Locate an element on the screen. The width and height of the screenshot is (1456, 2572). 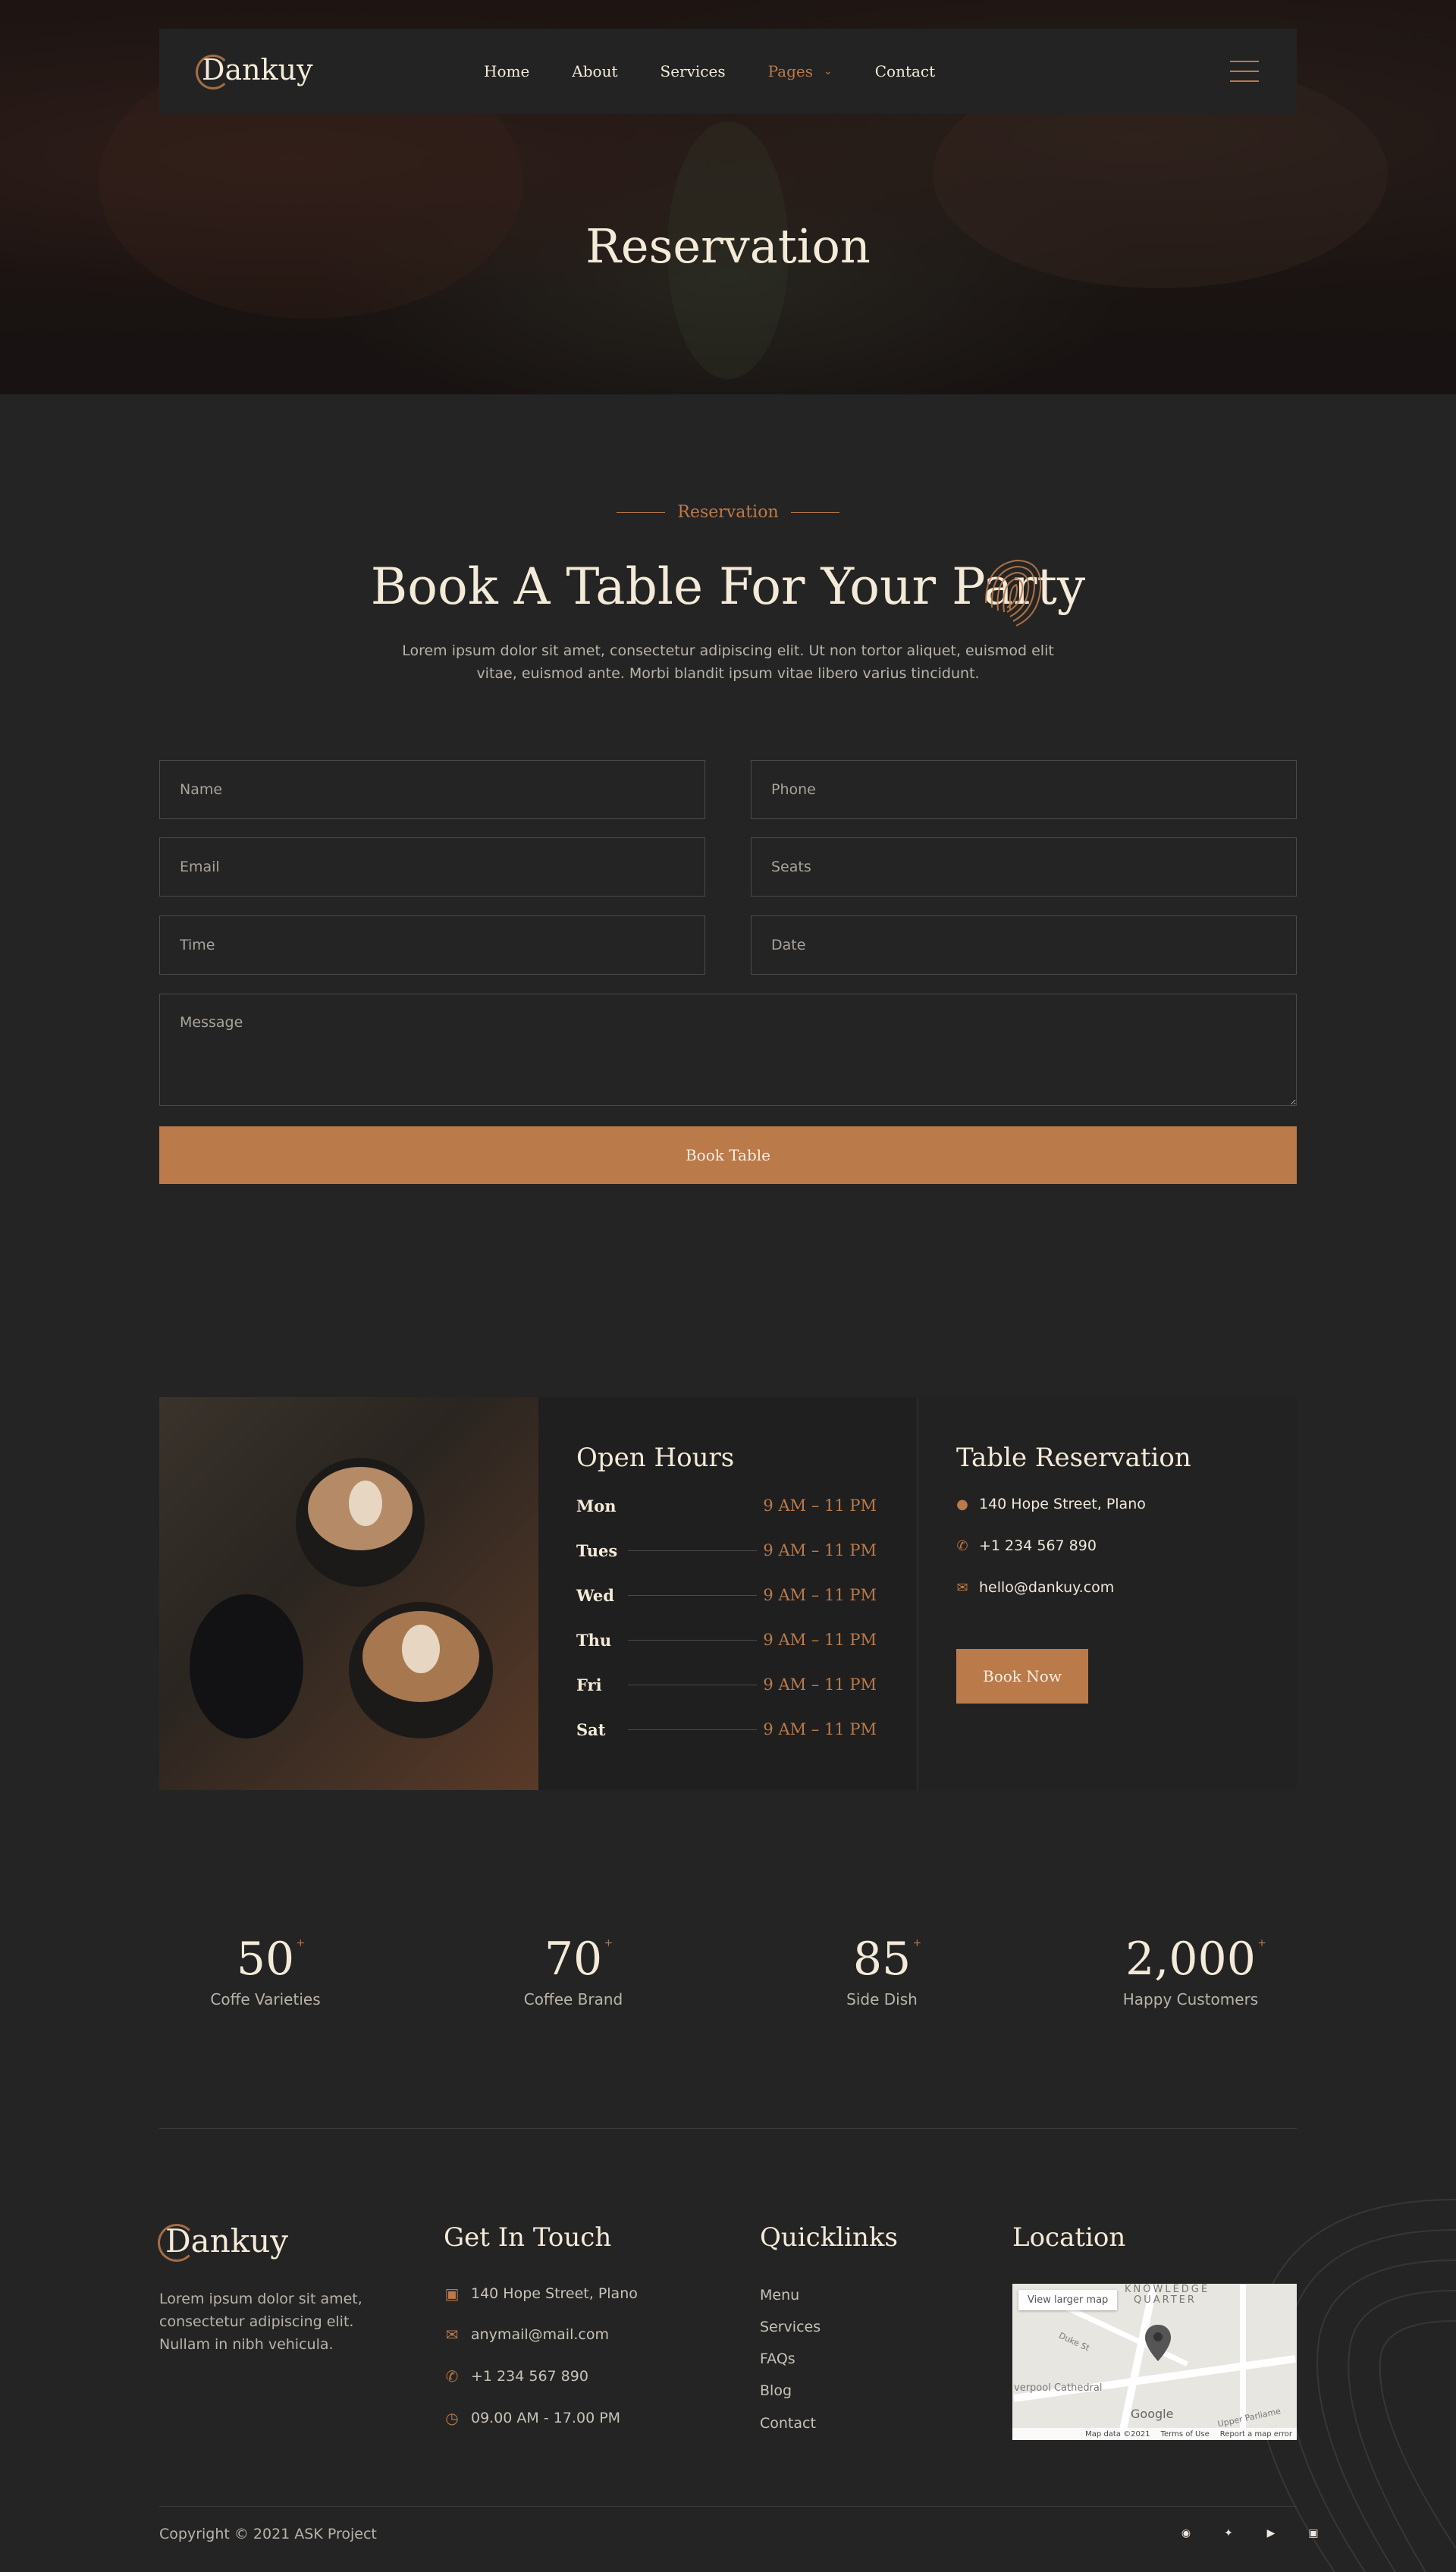
stat-label: Coffe Varieties is located at coordinates (265, 1999).